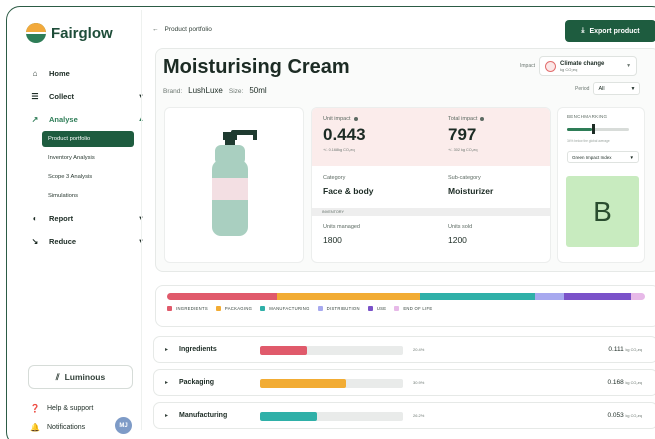 The height and width of the screenshot is (439, 655). What do you see at coordinates (89, 408) in the screenshot?
I see `help-link: ❓ Help & support` at bounding box center [89, 408].